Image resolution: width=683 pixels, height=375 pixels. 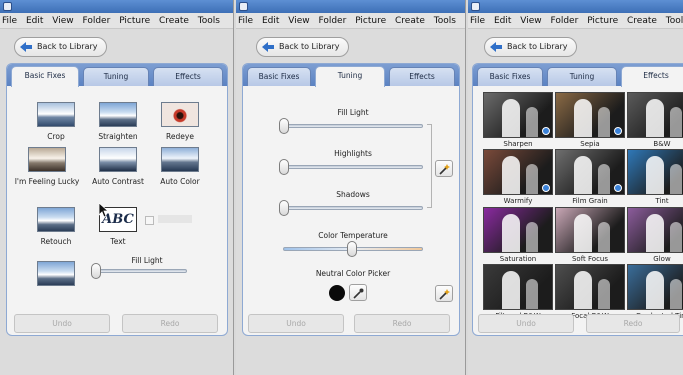 I want to click on effect-sharpen-button: Sharpen, so click(x=518, y=121).